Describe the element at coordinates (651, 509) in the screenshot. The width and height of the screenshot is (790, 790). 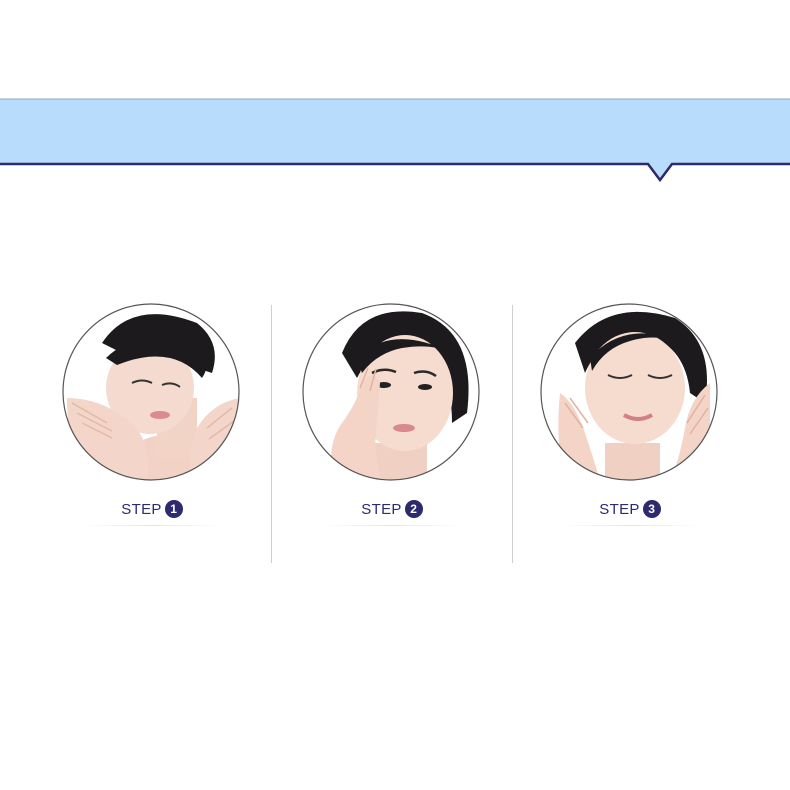
I see `step-3-number-badge: 3` at that location.